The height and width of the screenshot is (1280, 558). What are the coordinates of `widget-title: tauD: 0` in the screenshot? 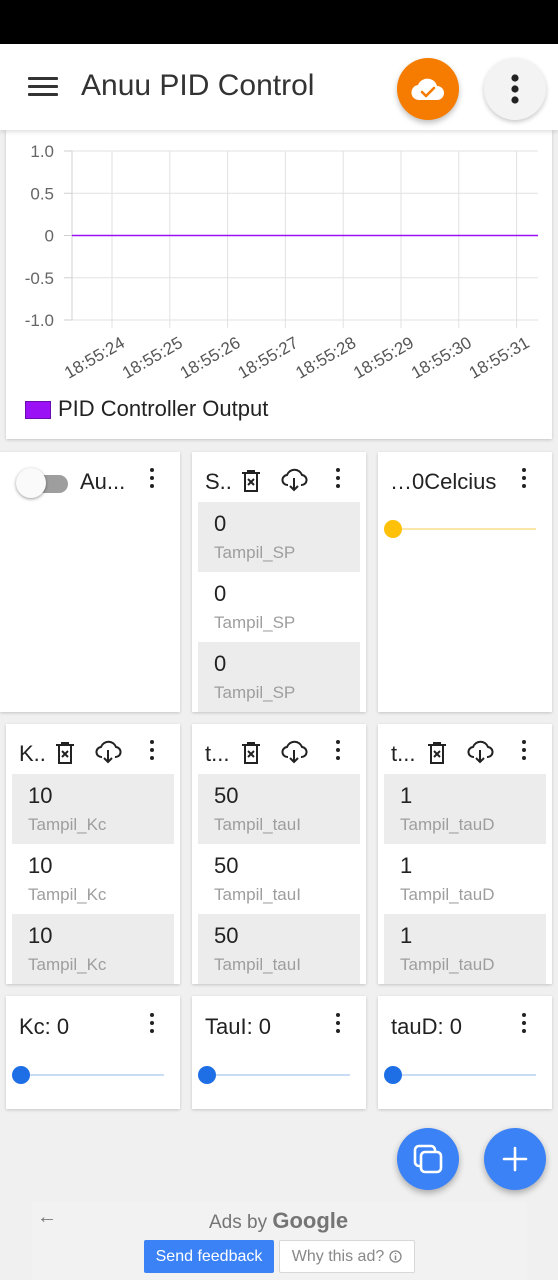 It's located at (426, 1026).